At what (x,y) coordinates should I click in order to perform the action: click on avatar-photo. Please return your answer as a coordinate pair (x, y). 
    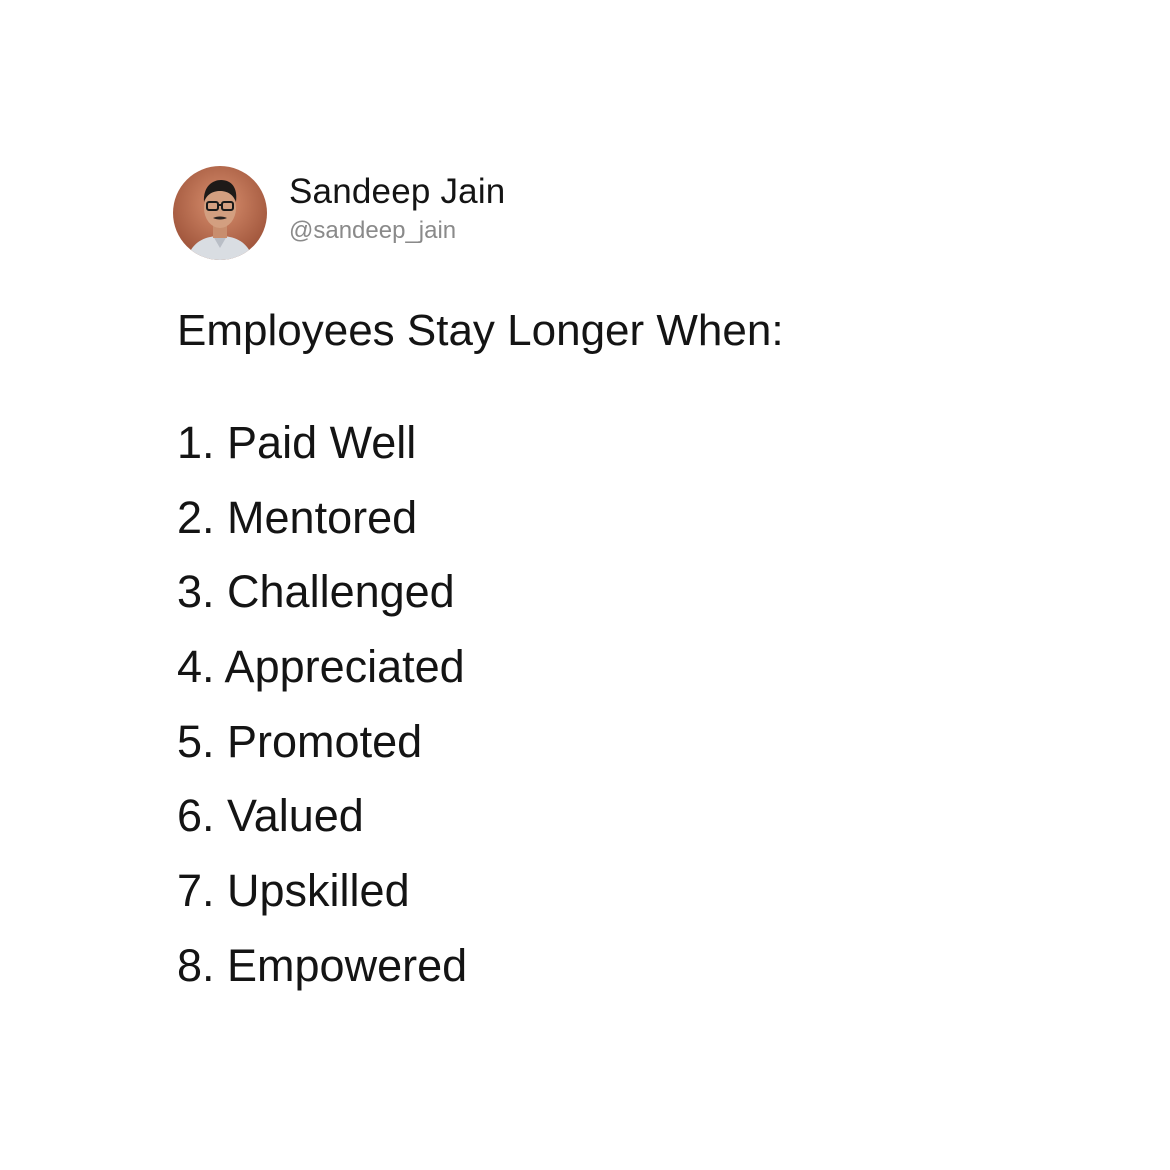
    Looking at the image, I should click on (220, 213).